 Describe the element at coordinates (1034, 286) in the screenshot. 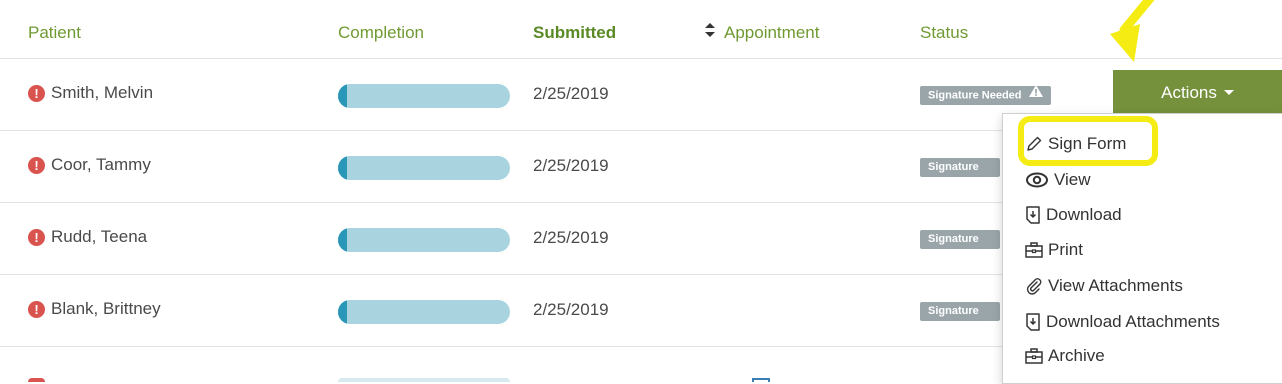

I see `paperclip-icon` at that location.